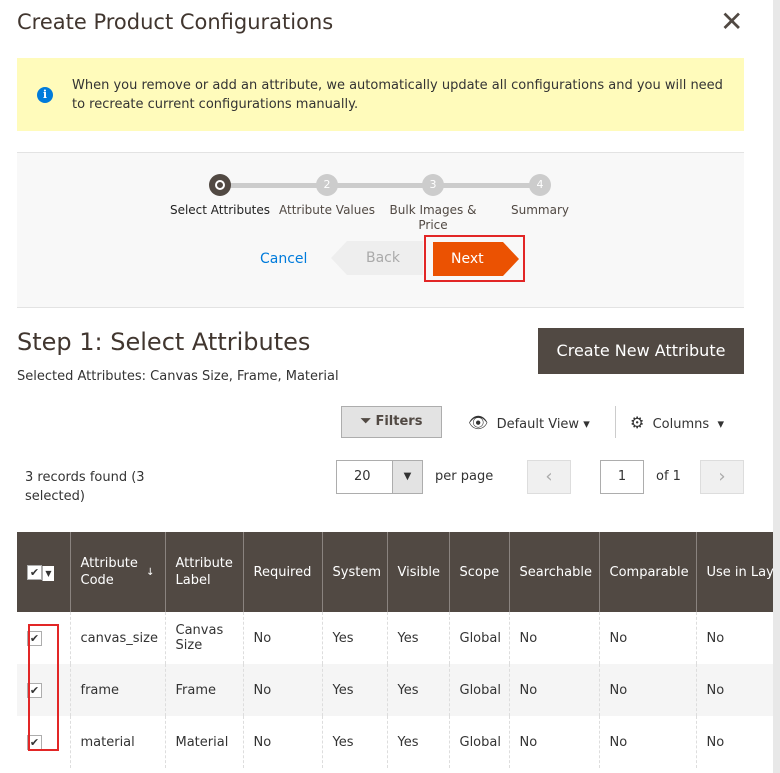 The height and width of the screenshot is (773, 780). I want to click on filter-icon: ⏷, so click(368, 421).